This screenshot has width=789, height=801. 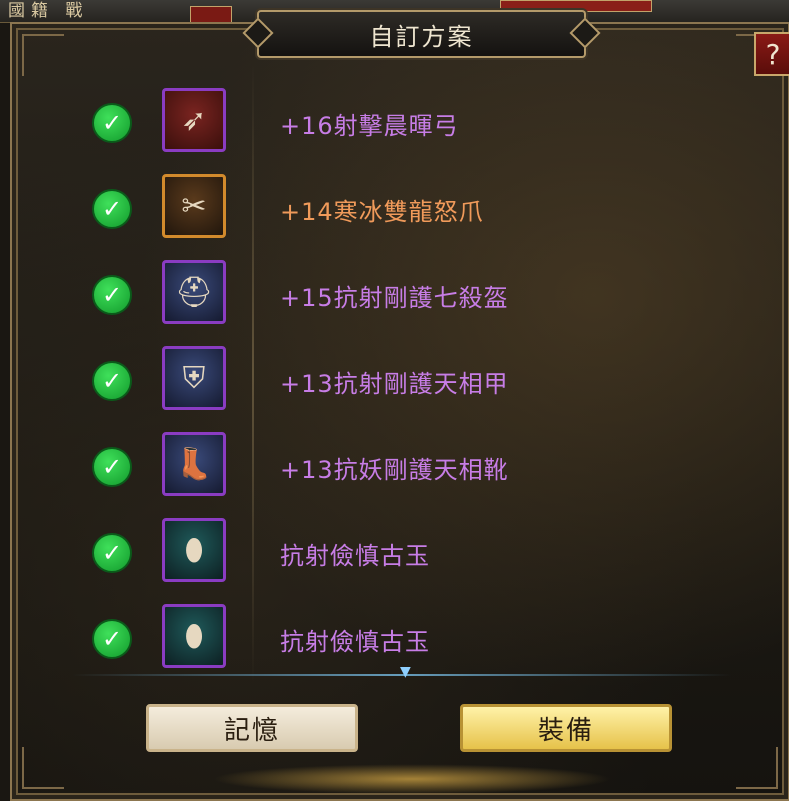 I want to click on bow-icon: ➶, so click(x=194, y=120).